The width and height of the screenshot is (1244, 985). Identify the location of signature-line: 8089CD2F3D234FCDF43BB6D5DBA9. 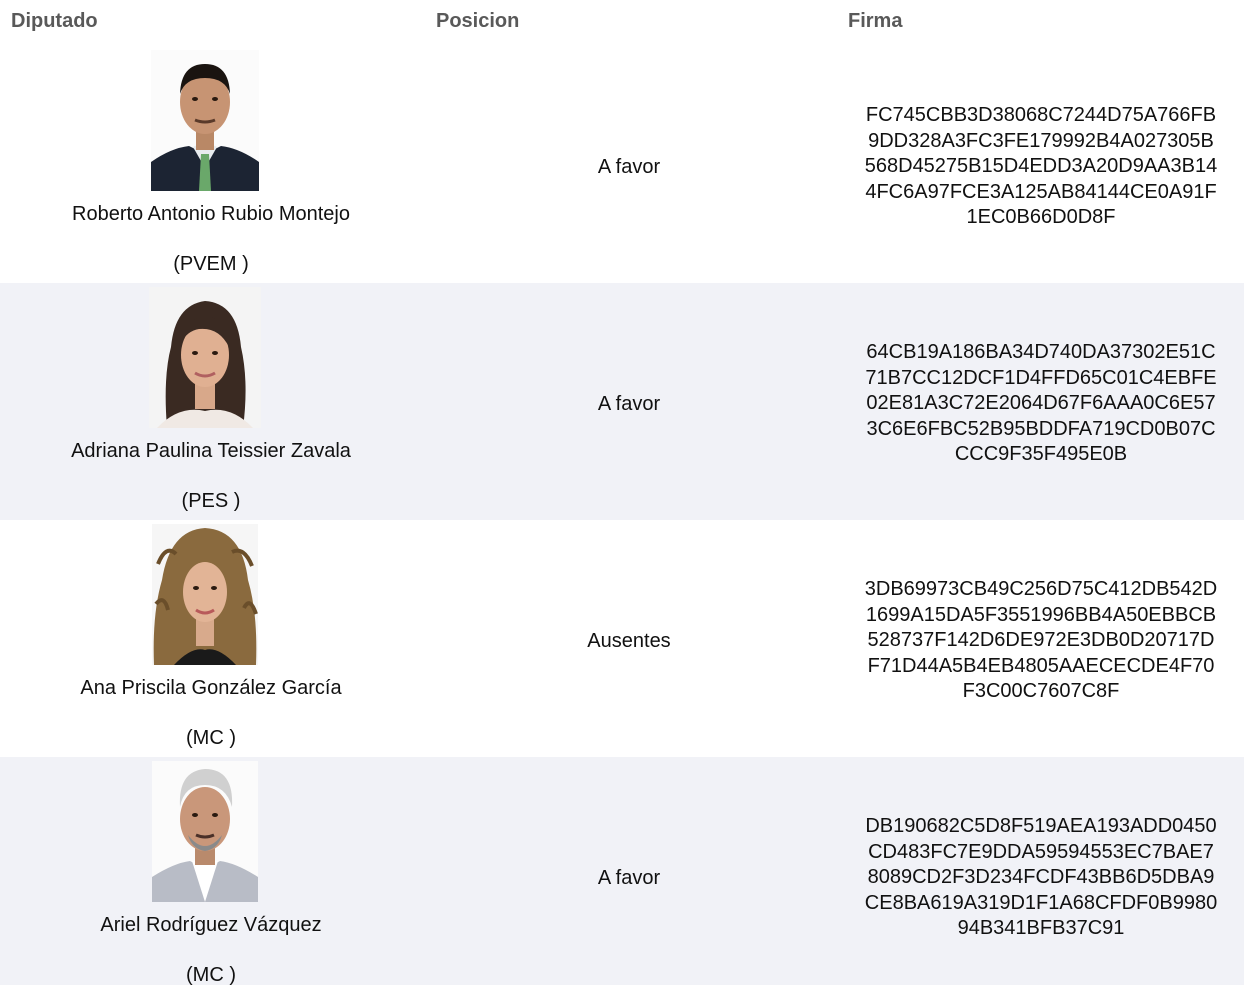
(1041, 877).